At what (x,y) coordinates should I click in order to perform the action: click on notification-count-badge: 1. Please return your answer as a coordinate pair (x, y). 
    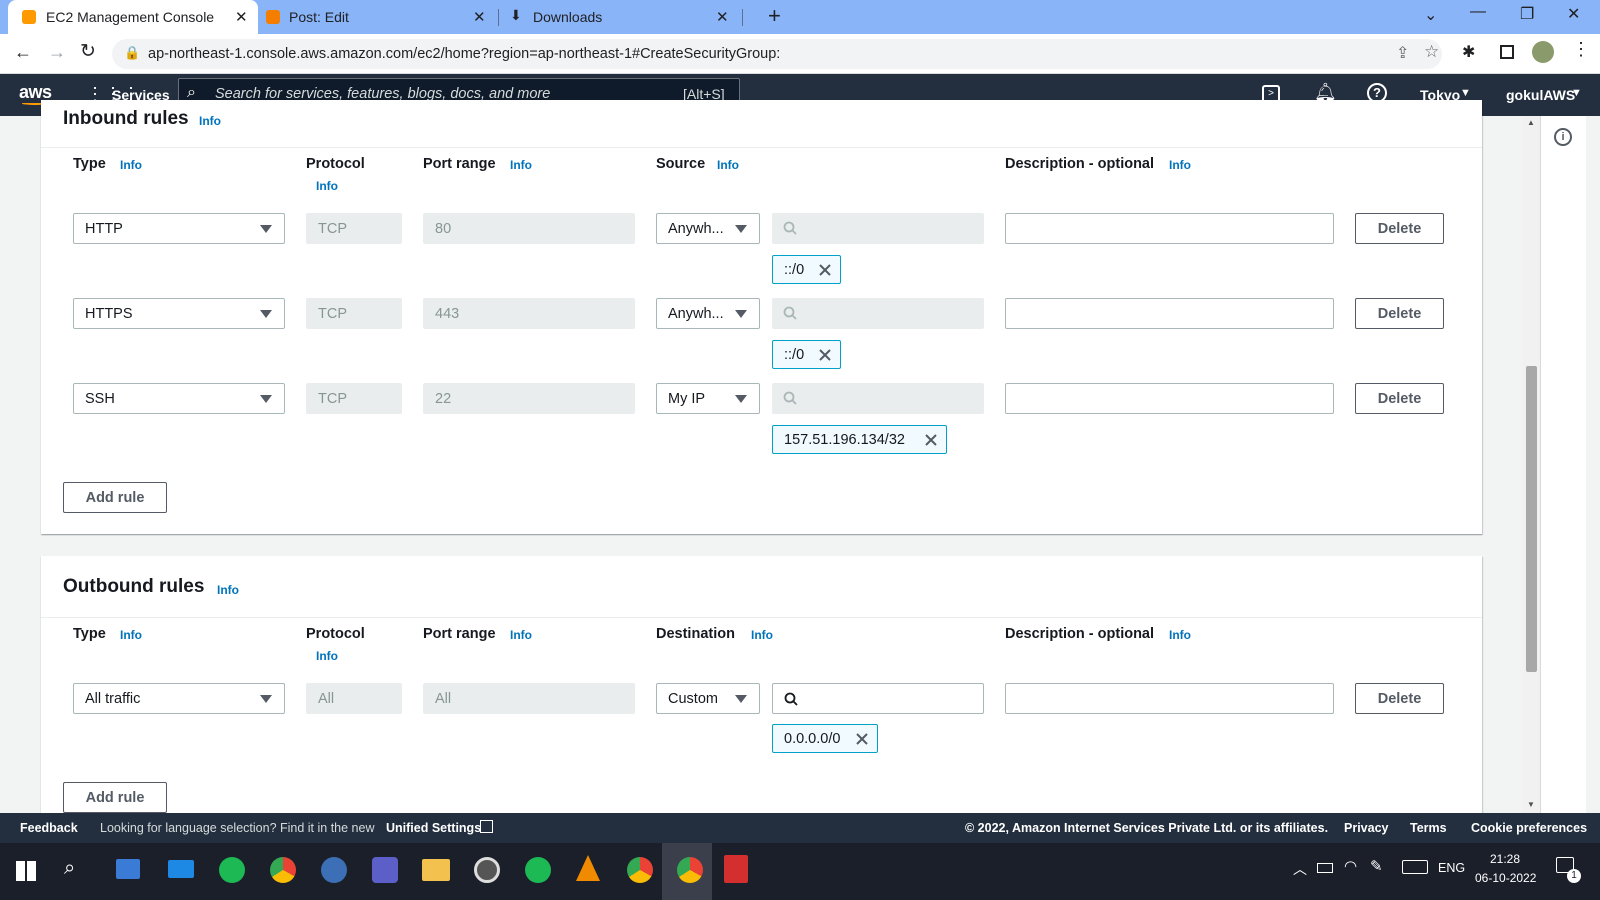
    Looking at the image, I should click on (1574, 876).